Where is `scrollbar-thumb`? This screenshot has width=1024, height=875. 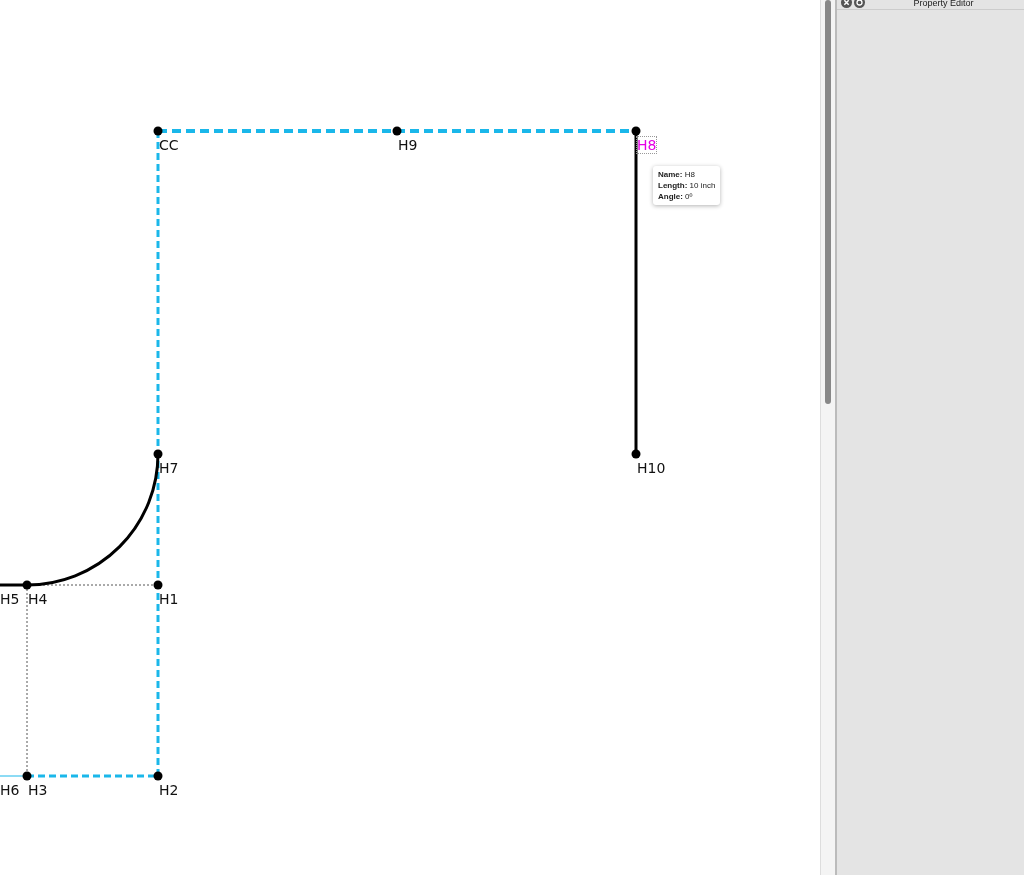
scrollbar-thumb is located at coordinates (828, 202).